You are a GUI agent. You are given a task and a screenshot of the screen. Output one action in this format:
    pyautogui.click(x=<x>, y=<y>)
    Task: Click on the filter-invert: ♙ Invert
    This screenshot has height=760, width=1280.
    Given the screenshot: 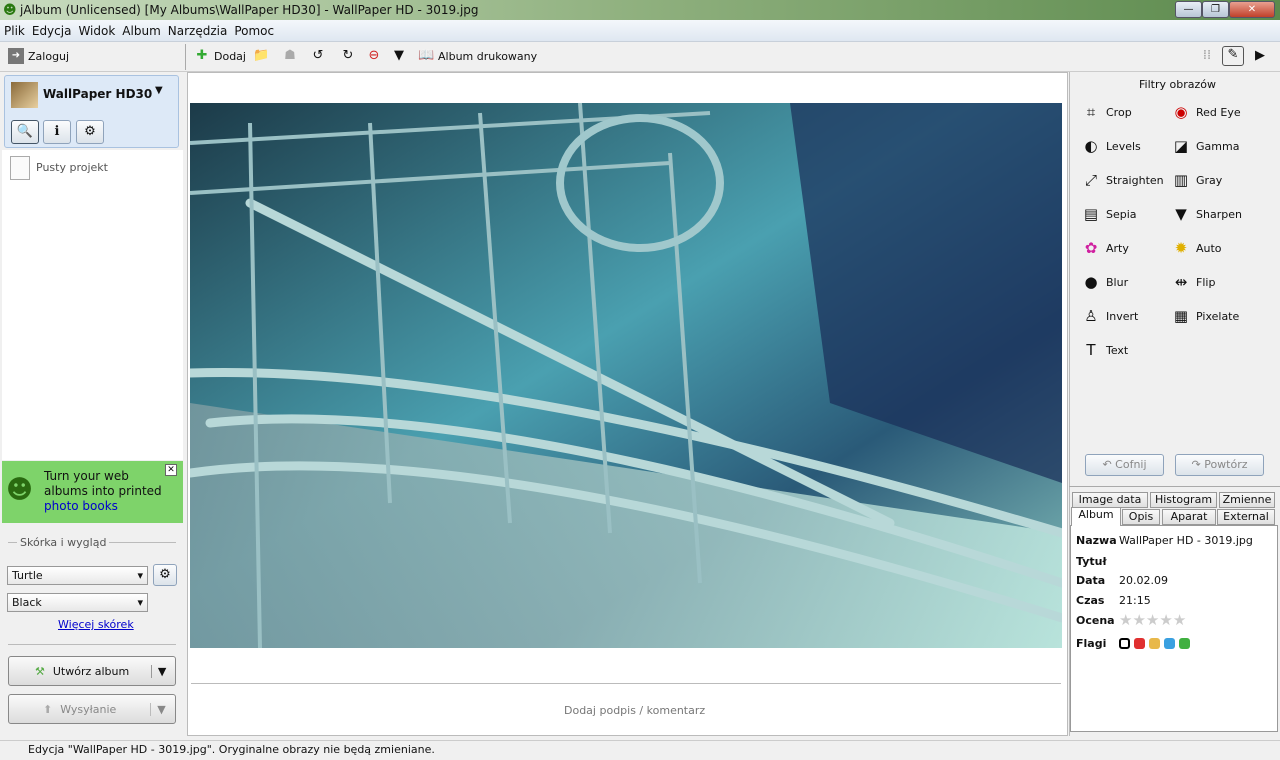 What is the action you would take?
    pyautogui.click(x=1110, y=316)
    